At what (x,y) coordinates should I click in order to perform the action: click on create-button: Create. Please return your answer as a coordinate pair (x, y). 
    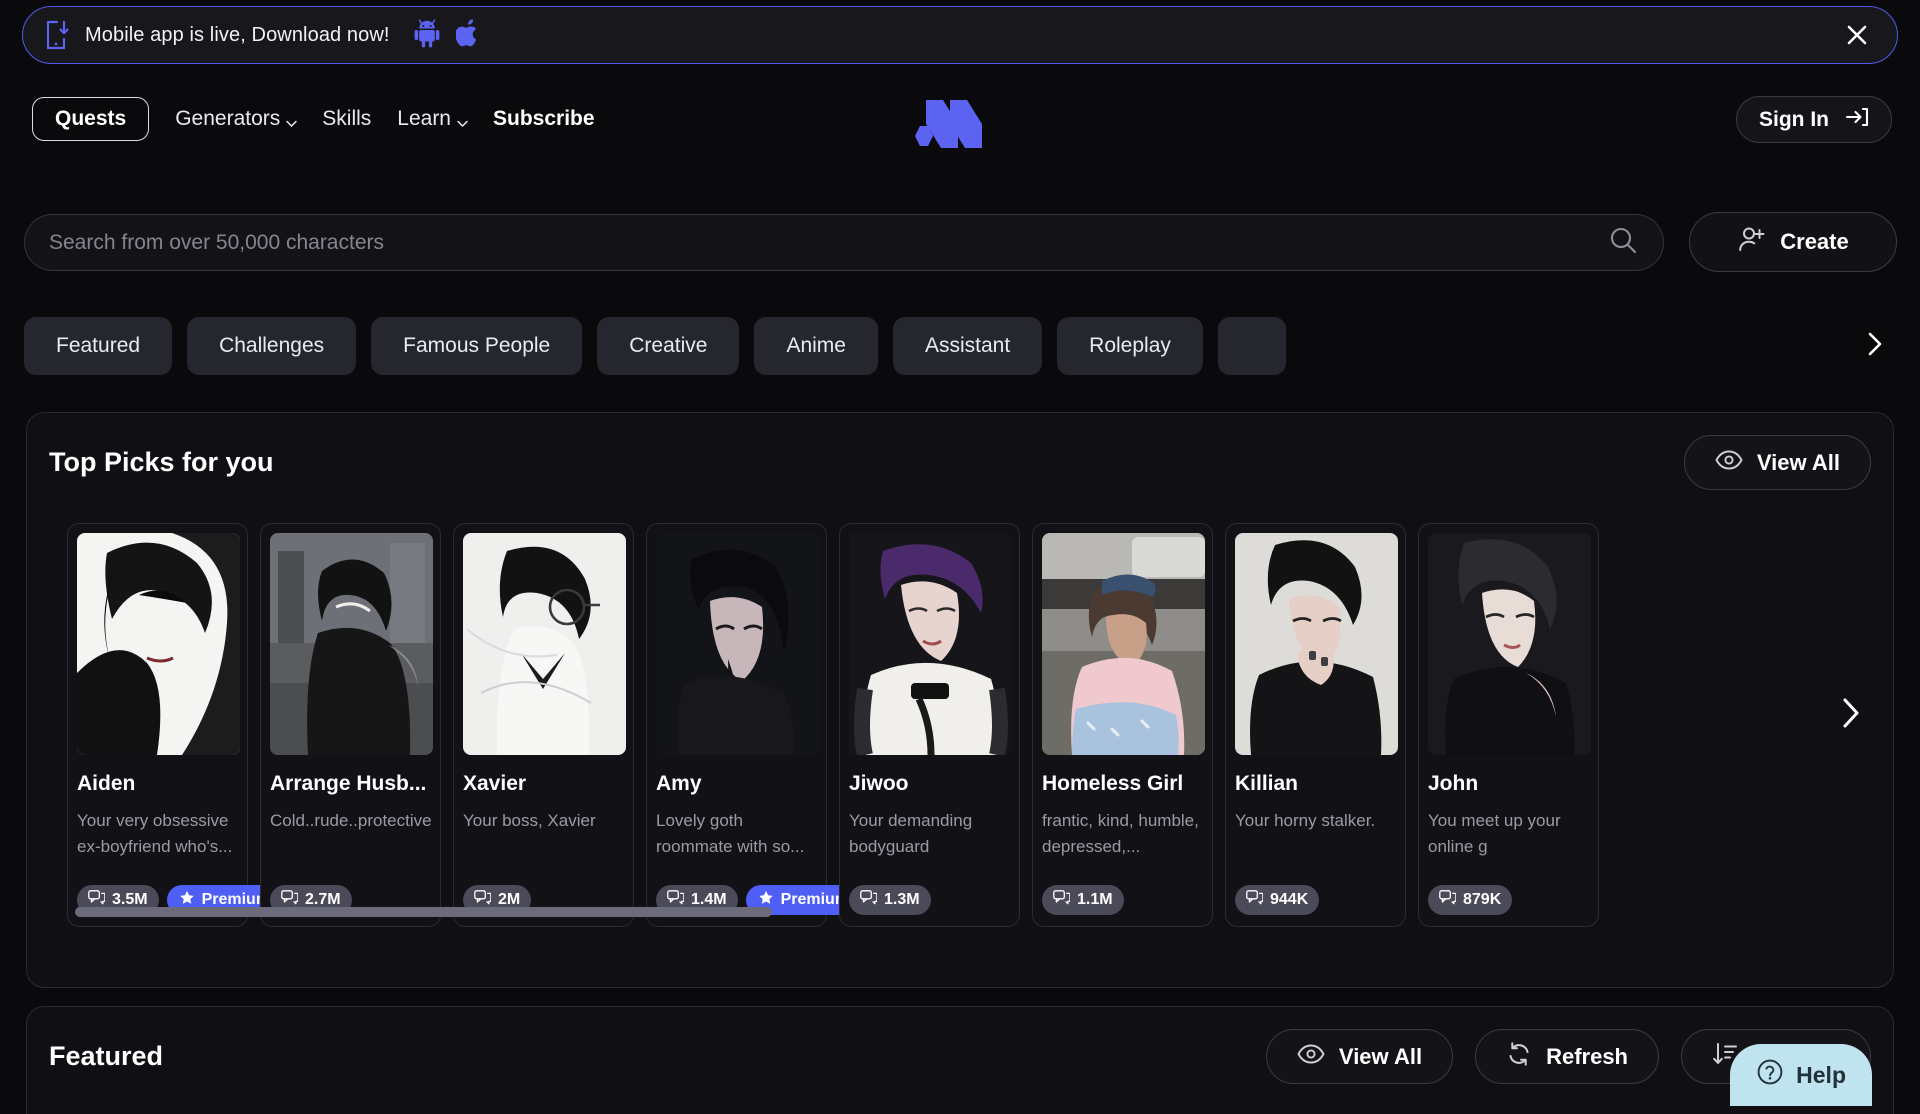
    Looking at the image, I should click on (1793, 242).